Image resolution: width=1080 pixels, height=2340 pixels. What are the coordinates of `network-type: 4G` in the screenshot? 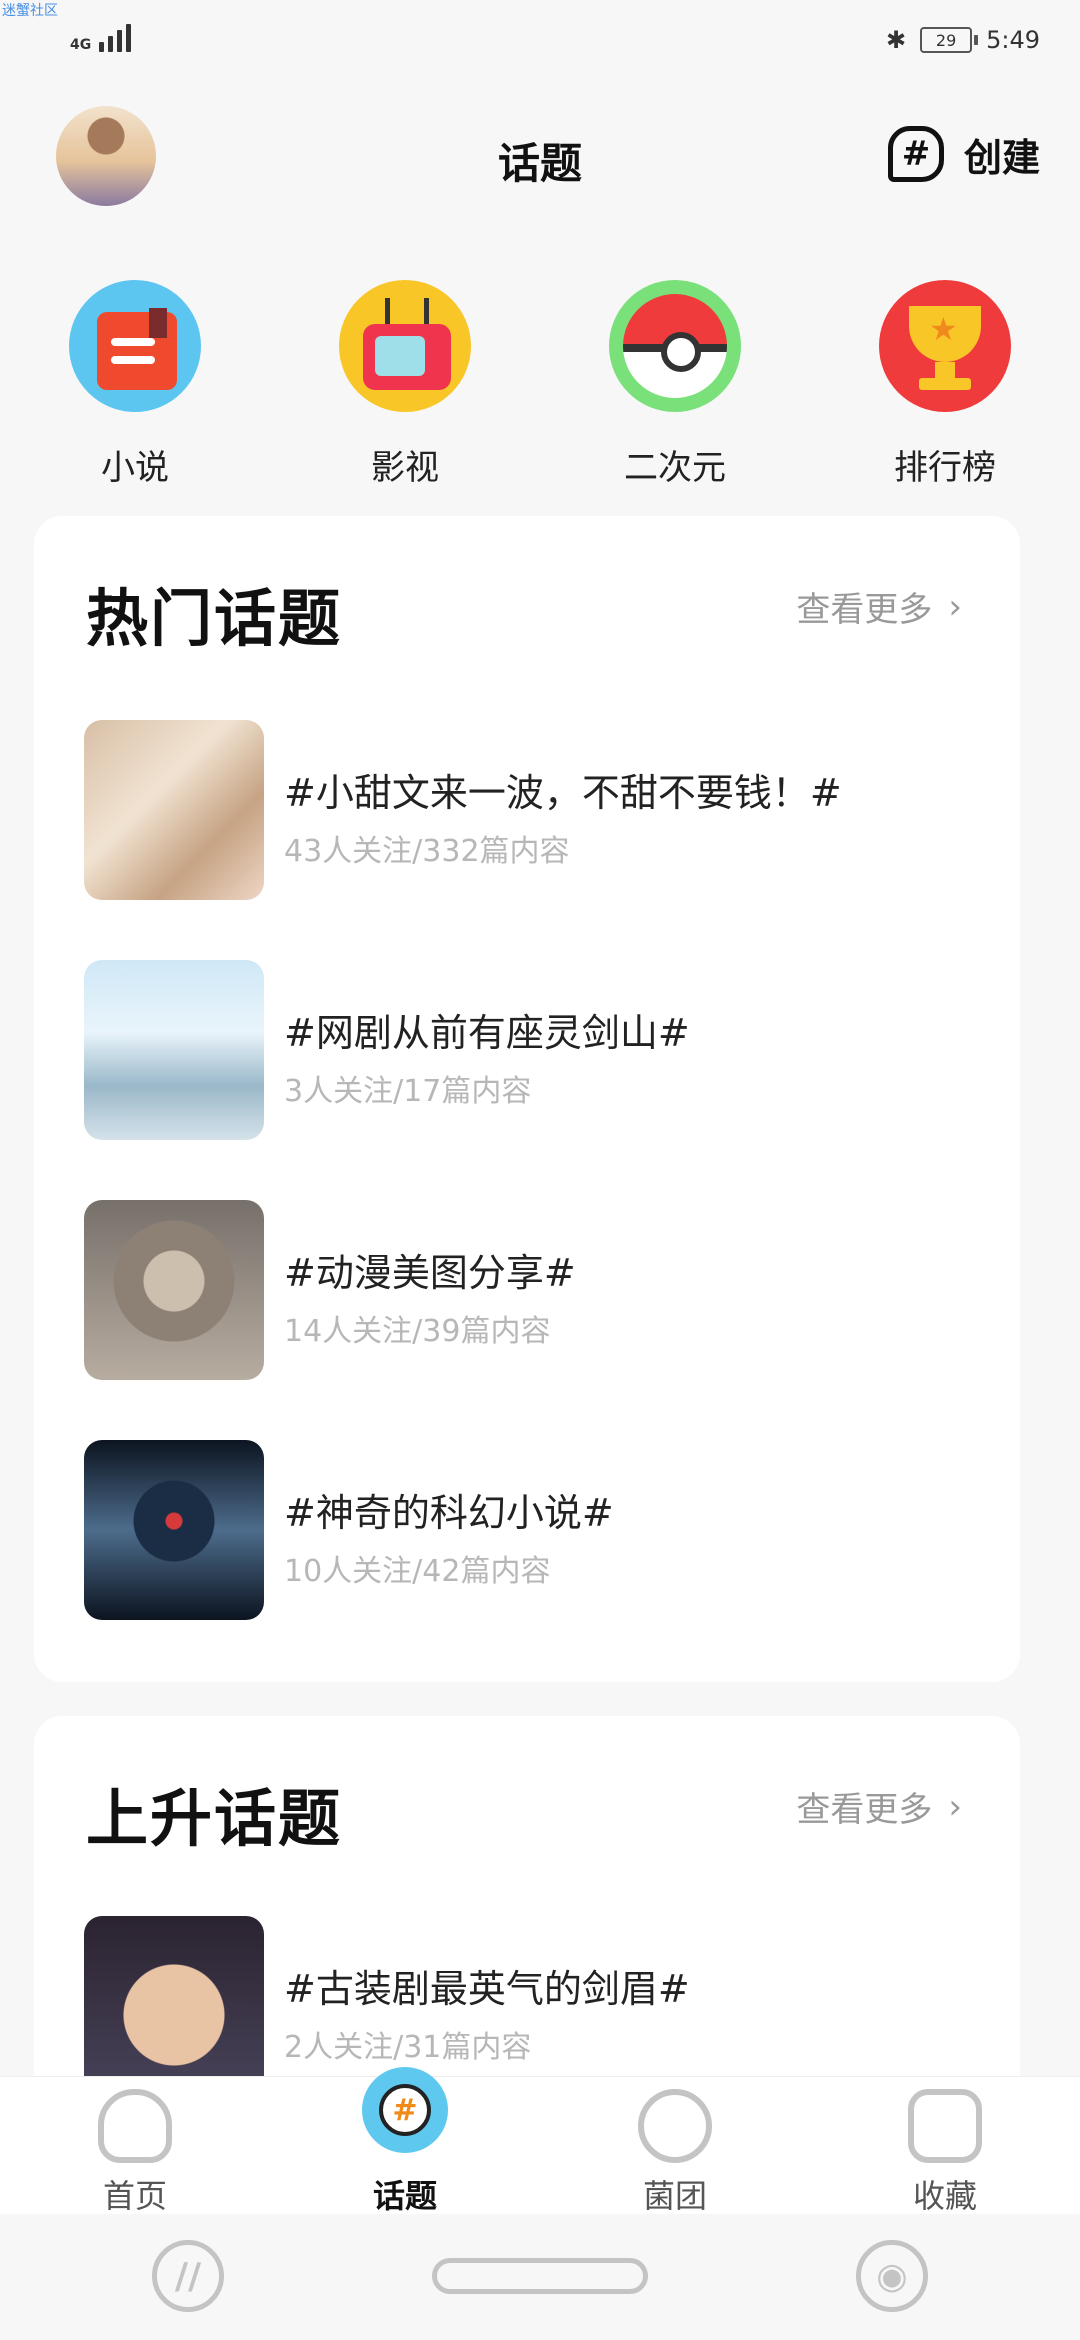 It's located at (81, 45).